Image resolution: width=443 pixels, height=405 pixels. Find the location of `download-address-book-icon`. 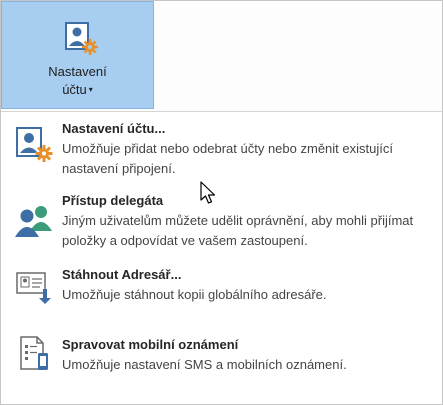

download-address-book-icon is located at coordinates (33, 288).